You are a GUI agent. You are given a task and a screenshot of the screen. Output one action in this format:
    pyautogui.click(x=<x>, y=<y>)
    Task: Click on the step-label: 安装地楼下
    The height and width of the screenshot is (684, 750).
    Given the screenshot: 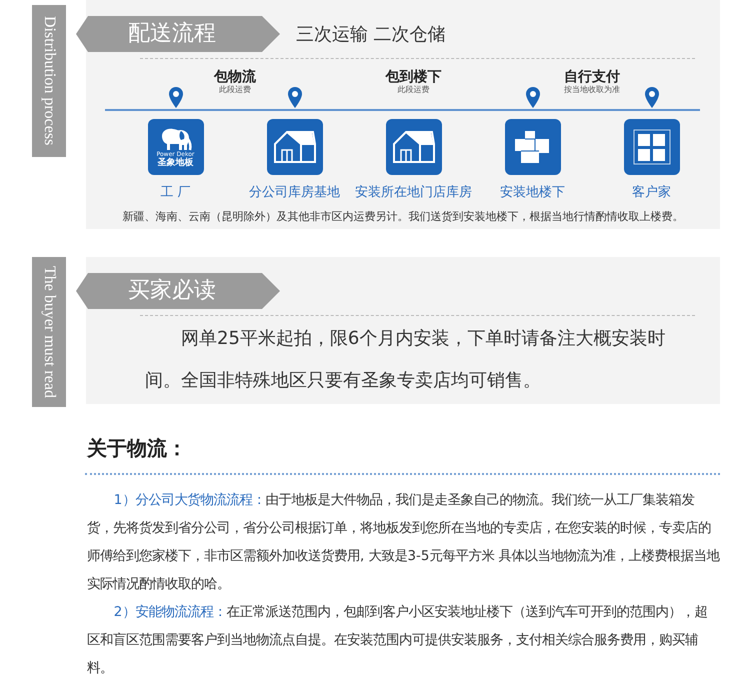 What is the action you would take?
    pyautogui.click(x=532, y=193)
    